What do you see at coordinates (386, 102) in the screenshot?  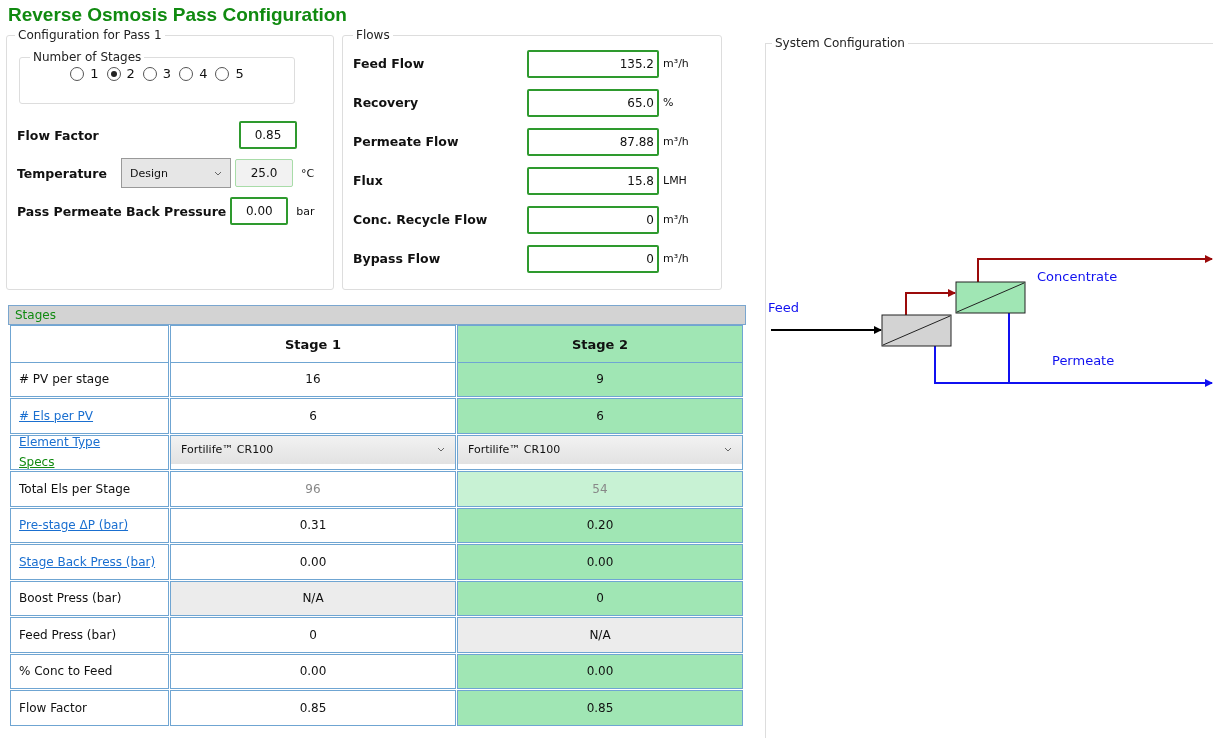 I see `field-label: Recovery` at bounding box center [386, 102].